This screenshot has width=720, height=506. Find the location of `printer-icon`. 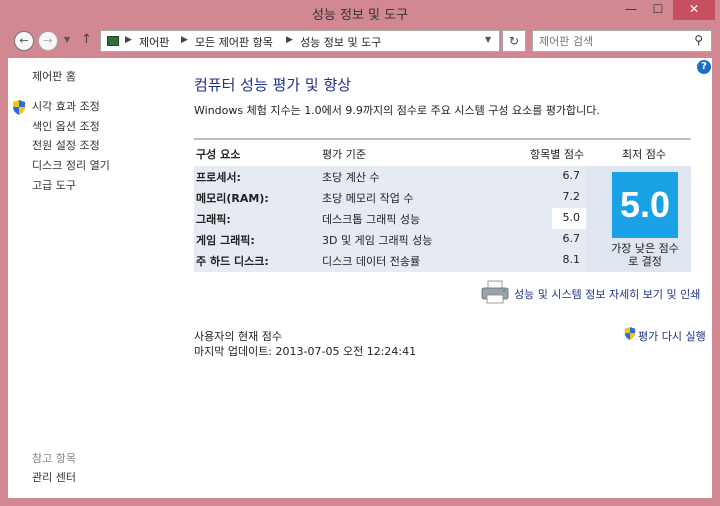

printer-icon is located at coordinates (495, 292).